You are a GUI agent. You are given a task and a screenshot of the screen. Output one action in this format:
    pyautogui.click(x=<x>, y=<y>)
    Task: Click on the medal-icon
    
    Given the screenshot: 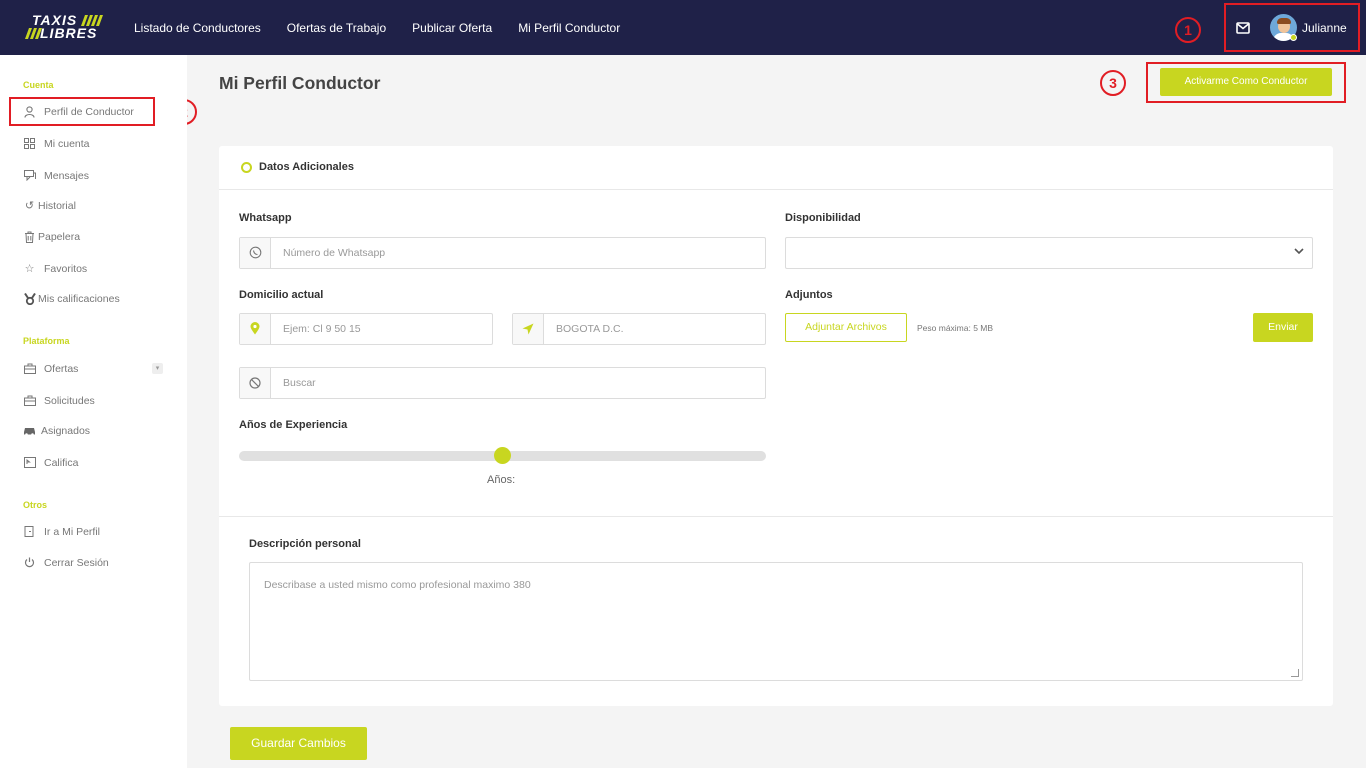 What is the action you would take?
    pyautogui.click(x=29, y=299)
    